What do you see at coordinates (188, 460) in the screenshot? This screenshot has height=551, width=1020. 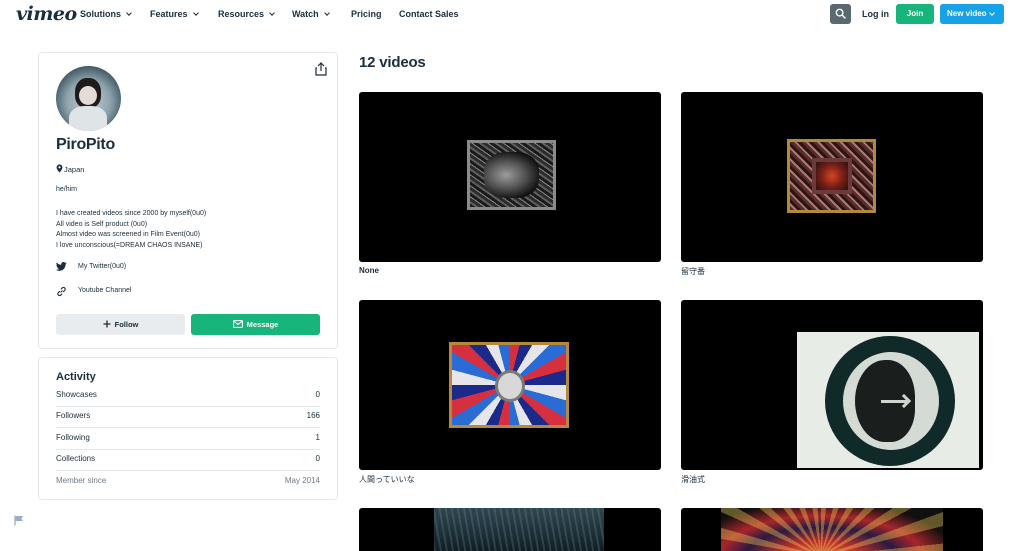 I see `activity-row-collections: Collections 0` at bounding box center [188, 460].